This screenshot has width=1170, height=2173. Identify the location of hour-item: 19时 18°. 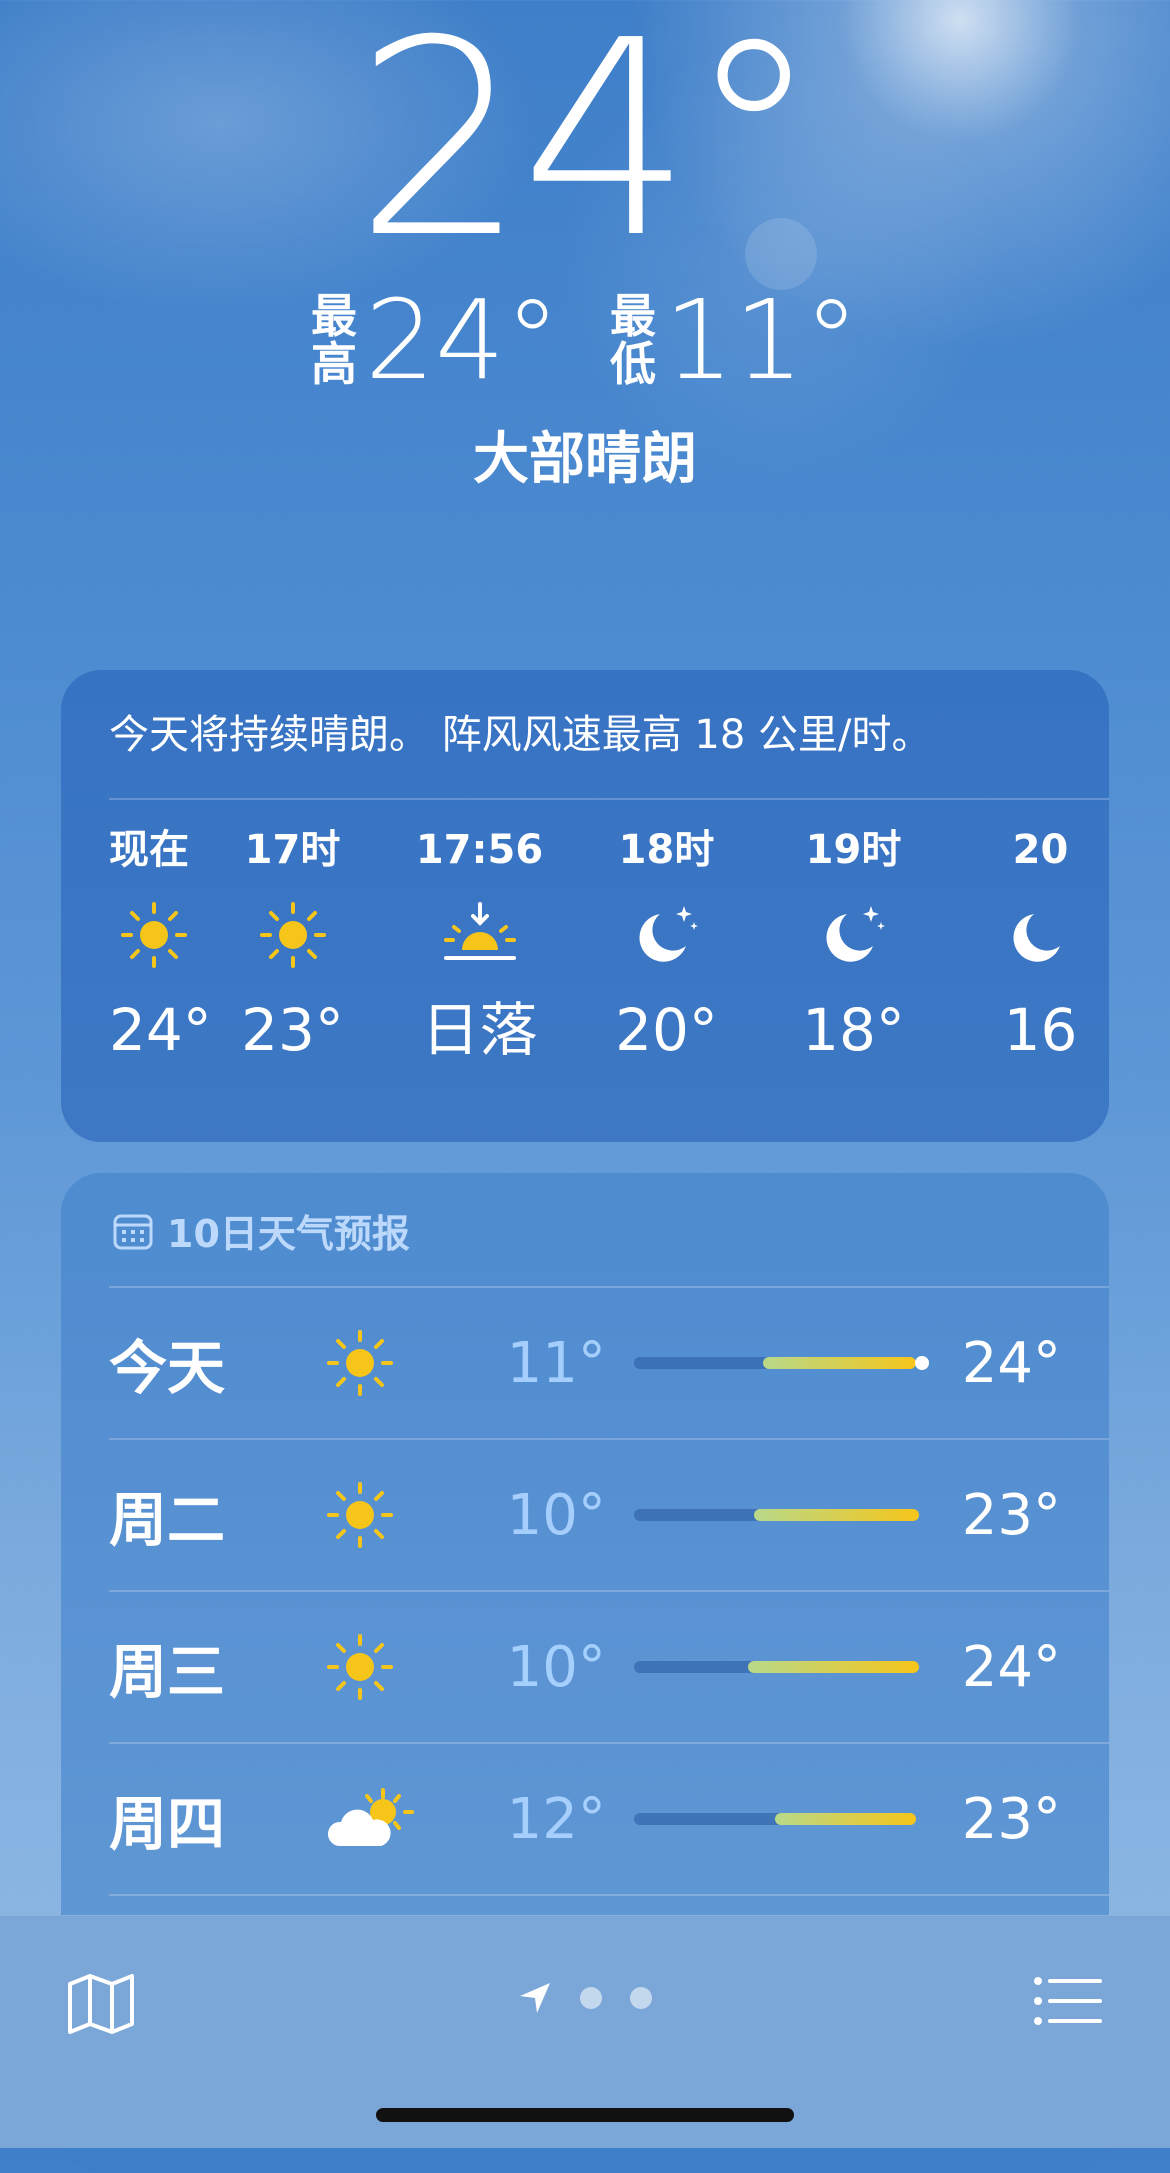
(853, 945).